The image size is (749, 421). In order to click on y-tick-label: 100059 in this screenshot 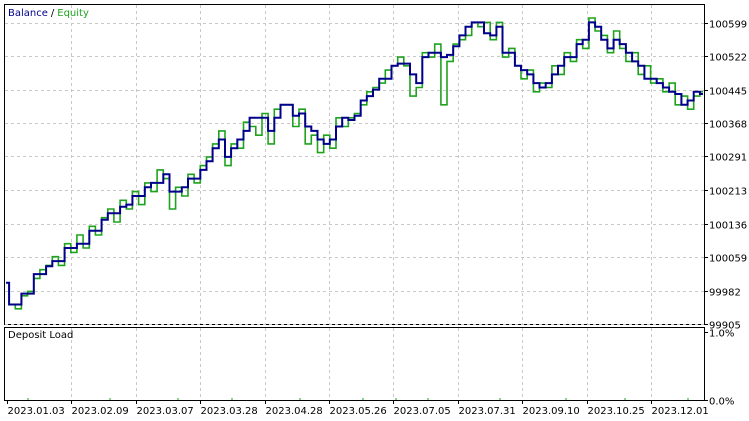, I will do `click(728, 259)`.